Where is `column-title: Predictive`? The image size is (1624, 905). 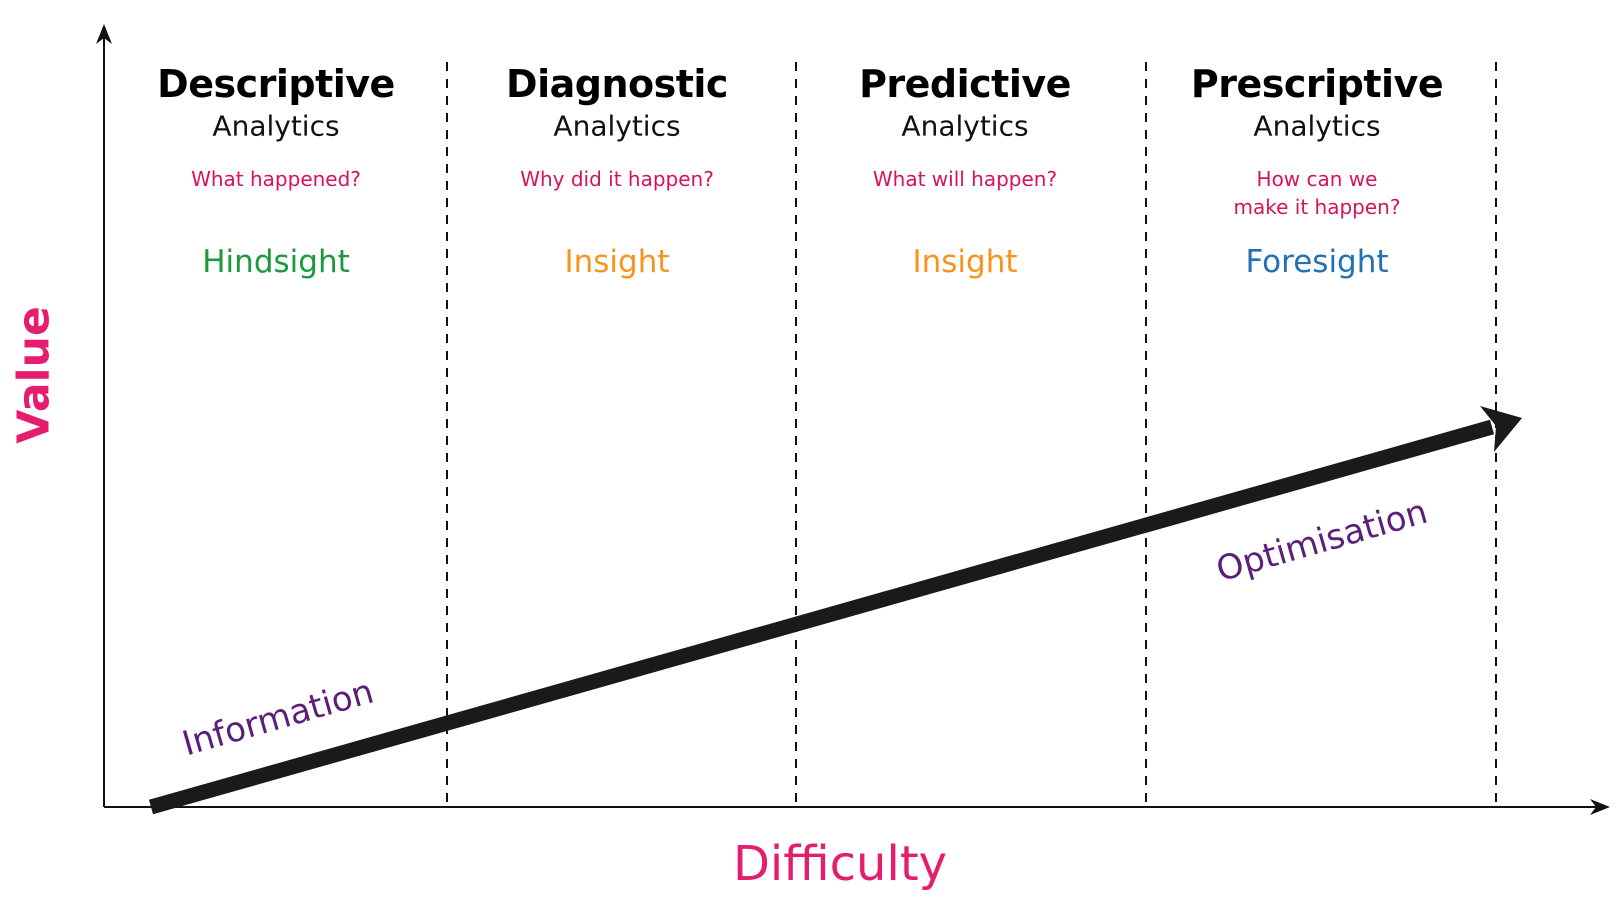 column-title: Predictive is located at coordinates (965, 84).